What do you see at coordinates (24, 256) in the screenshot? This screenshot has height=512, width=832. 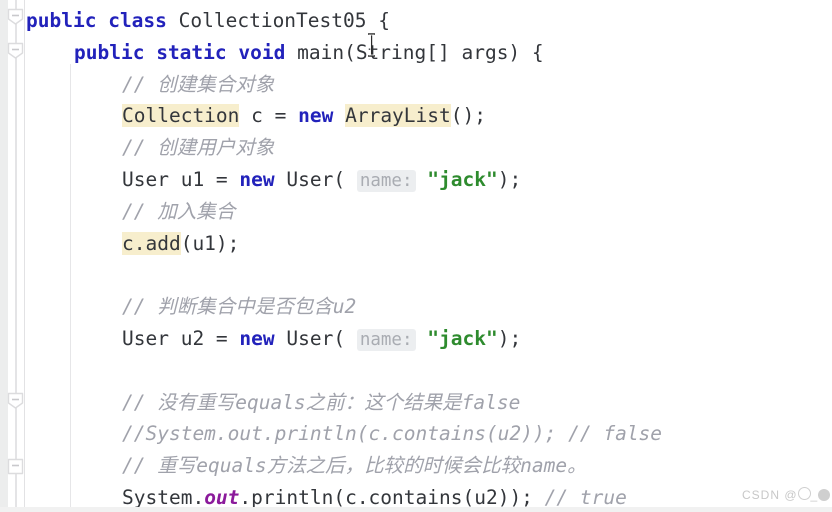 I see `gutter-divider-line` at bounding box center [24, 256].